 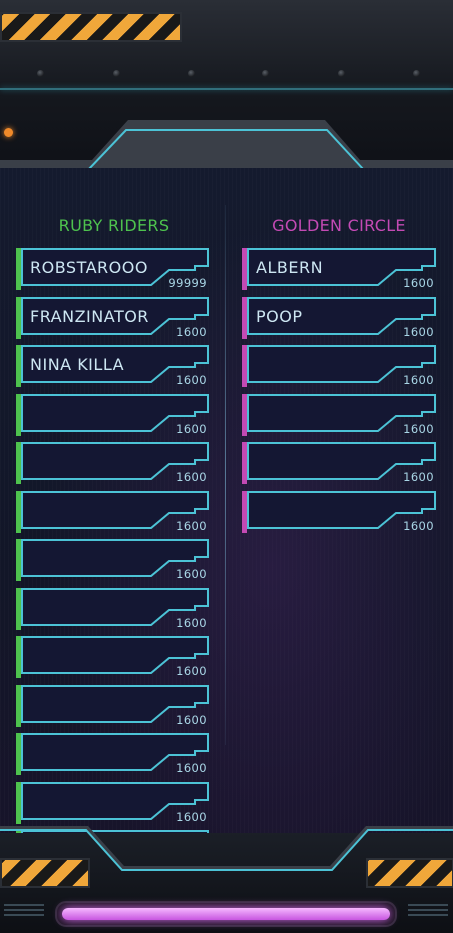 I want to click on vent-lines-right, so click(x=428, y=911).